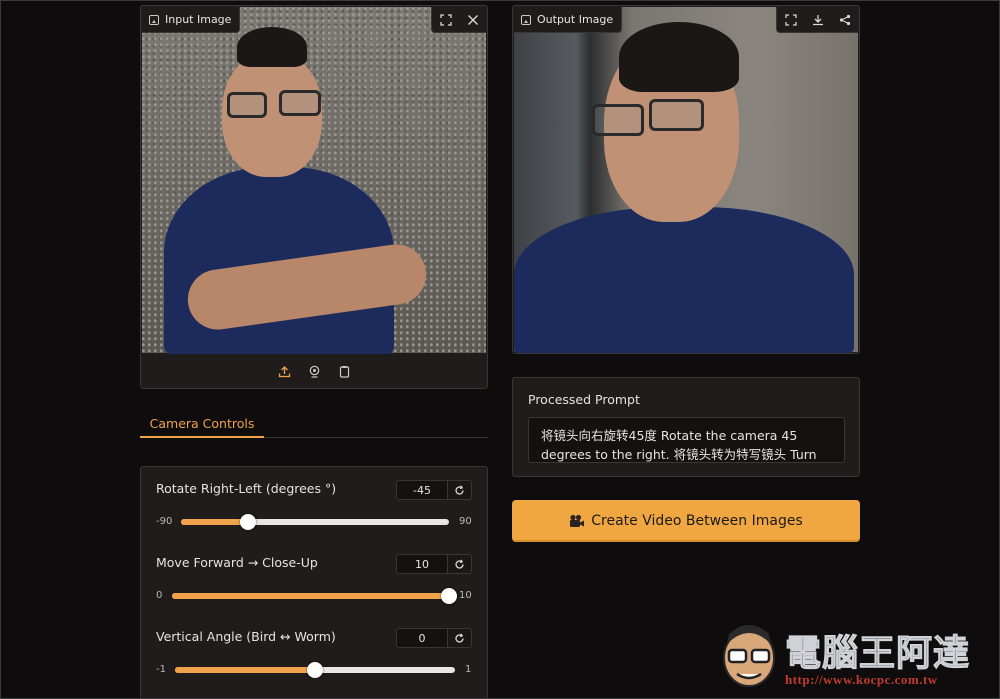  What do you see at coordinates (198, 19) in the screenshot?
I see `input-image-label-text: Input Image` at bounding box center [198, 19].